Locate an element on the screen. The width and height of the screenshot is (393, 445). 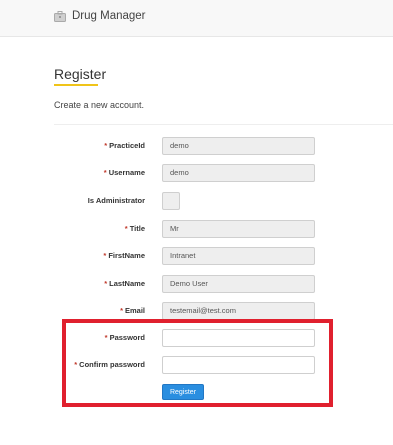
page-subtitle: Create a new account. is located at coordinates (99, 105).